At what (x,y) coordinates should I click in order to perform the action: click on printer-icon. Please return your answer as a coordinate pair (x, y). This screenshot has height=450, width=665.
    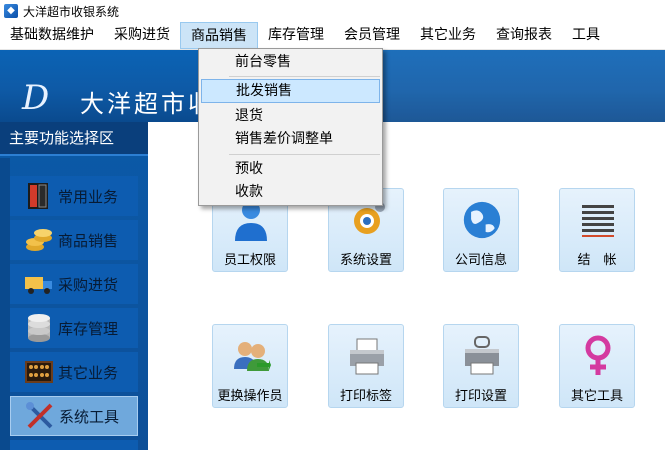
    Looking at the image, I should click on (367, 356).